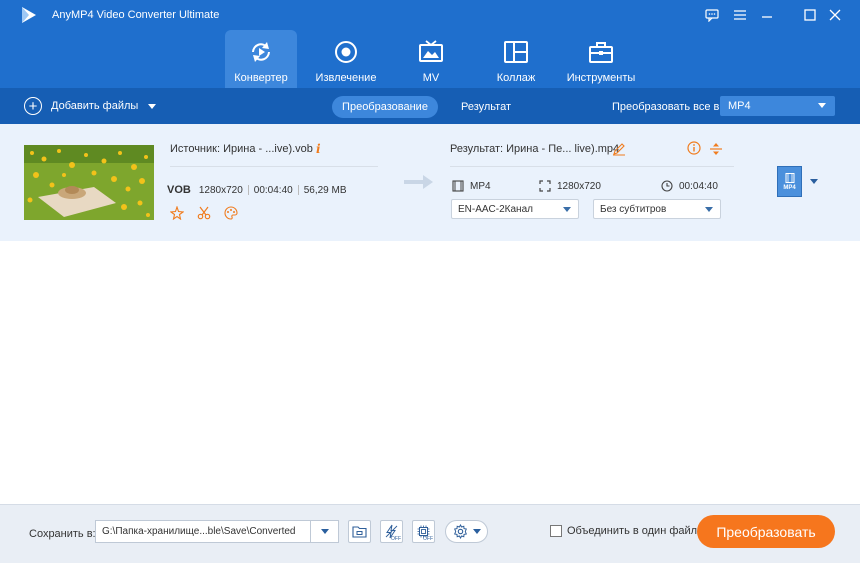 The image size is (860, 563). What do you see at coordinates (220, 190) in the screenshot?
I see `source-resolution: 1280x720` at bounding box center [220, 190].